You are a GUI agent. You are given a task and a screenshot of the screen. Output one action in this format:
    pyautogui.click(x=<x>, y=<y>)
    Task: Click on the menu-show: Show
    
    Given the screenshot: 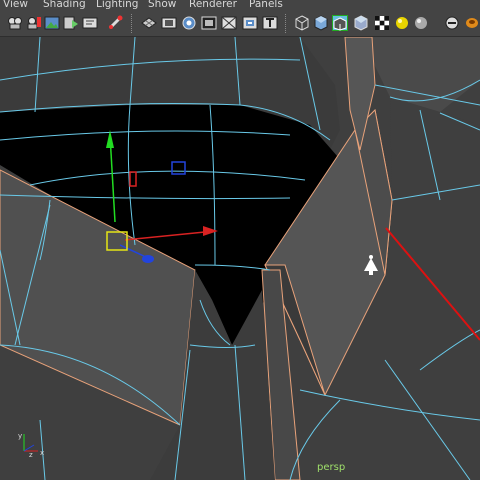 What is the action you would take?
    pyautogui.click(x=162, y=5)
    